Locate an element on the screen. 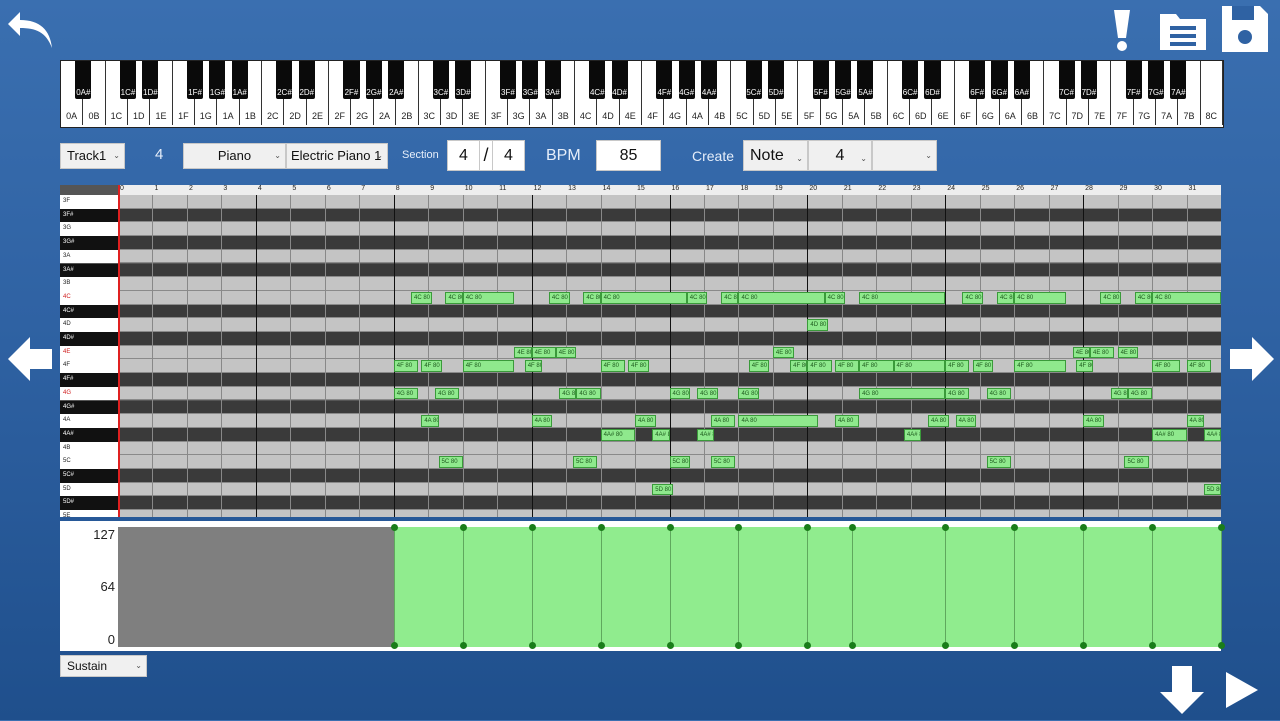 Image resolution: width=1280 pixels, height=721 pixels. black-key-7G#: 7G# is located at coordinates (1155, 80).